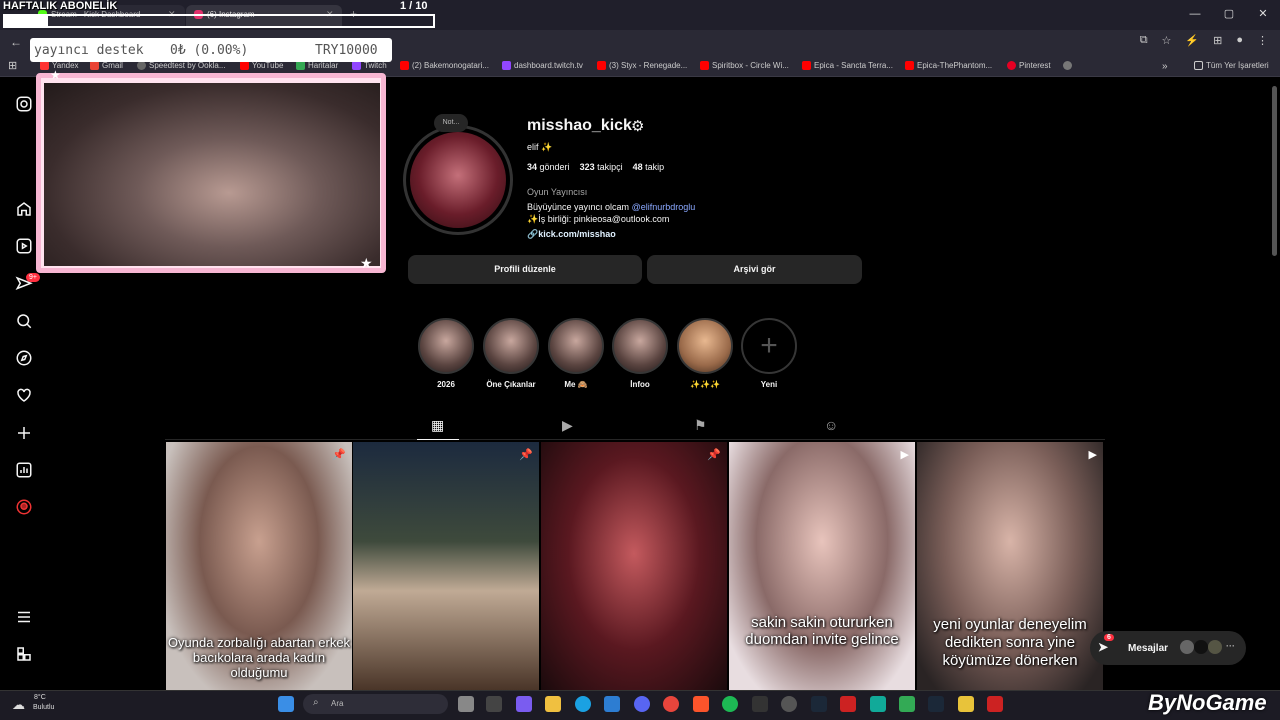 This screenshot has height=720, width=1280. What do you see at coordinates (16, 42) in the screenshot?
I see `back-arrow-icon: ←` at bounding box center [16, 42].